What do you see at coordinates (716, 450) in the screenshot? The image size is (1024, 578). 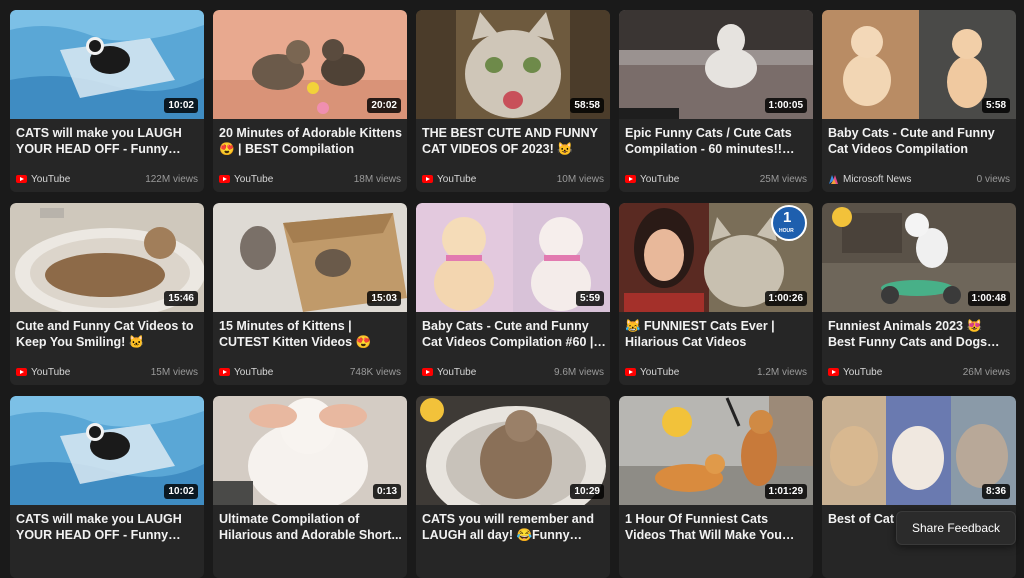 I see `video-thumbnail: 1:01:29` at bounding box center [716, 450].